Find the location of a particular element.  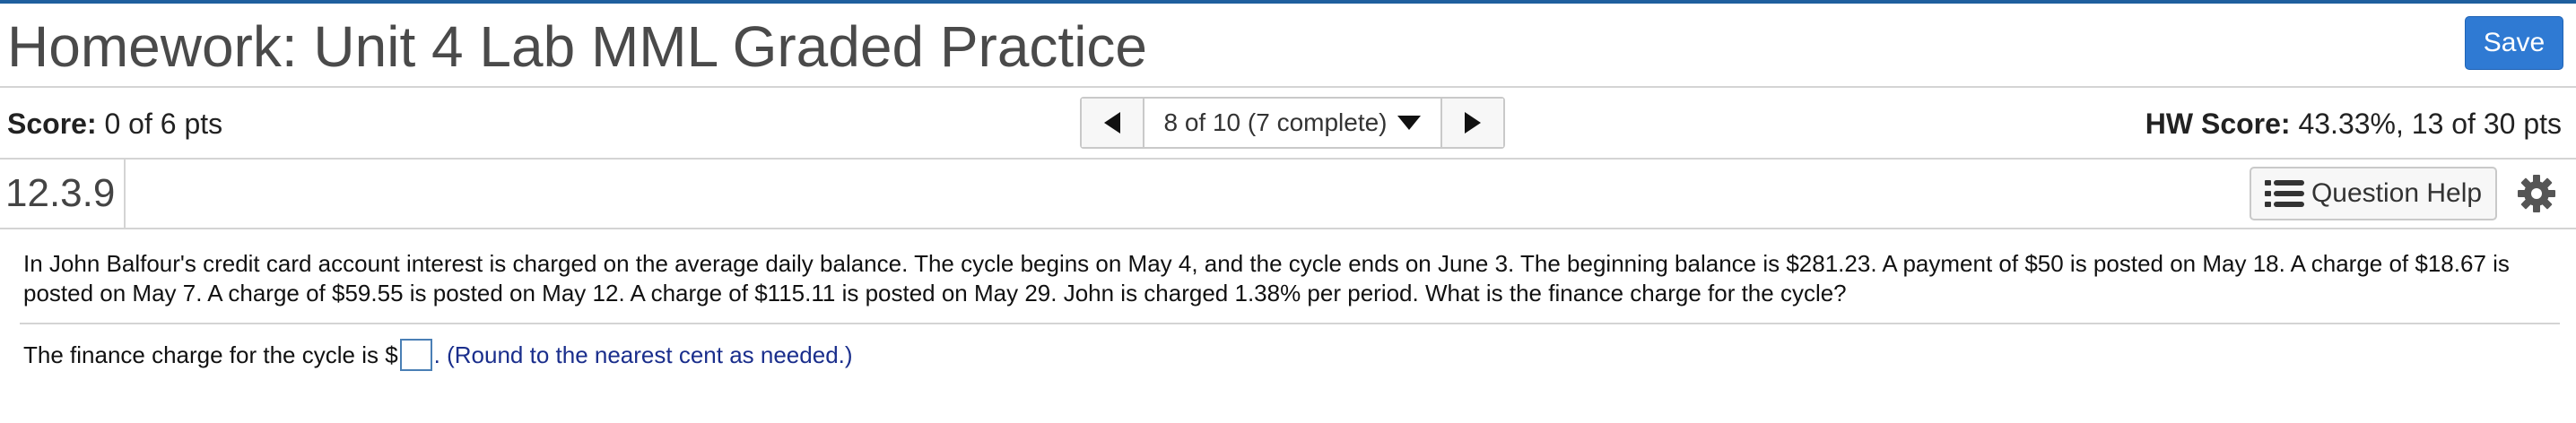

question-select-dropdown: 8 of 10 (7 complete) is located at coordinates (1292, 123).